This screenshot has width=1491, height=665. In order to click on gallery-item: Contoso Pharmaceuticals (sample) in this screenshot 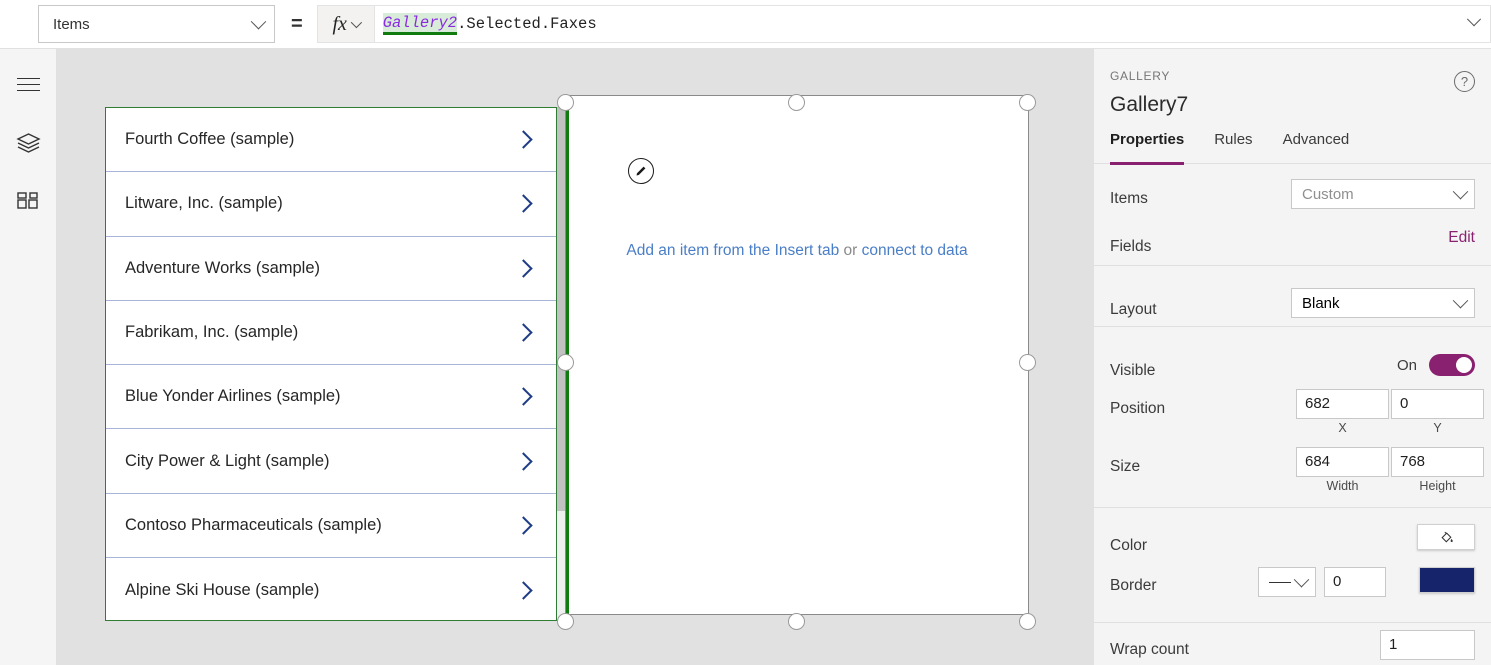, I will do `click(331, 526)`.